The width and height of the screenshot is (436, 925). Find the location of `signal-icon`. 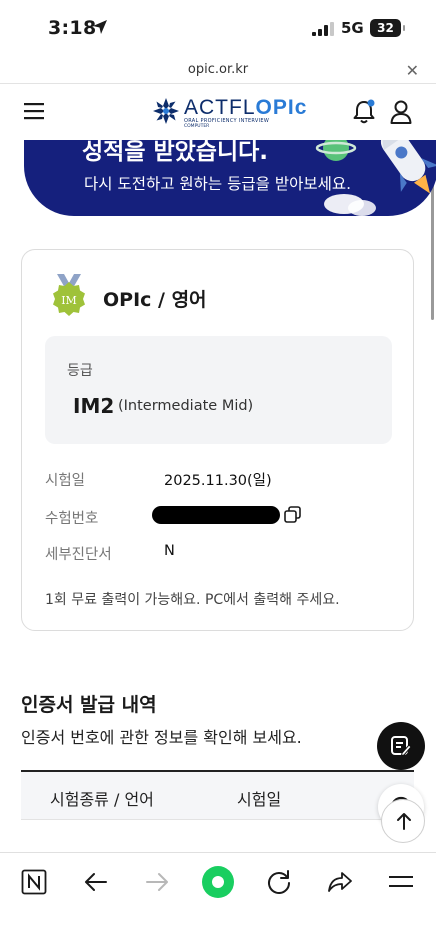

signal-icon is located at coordinates (323, 29).